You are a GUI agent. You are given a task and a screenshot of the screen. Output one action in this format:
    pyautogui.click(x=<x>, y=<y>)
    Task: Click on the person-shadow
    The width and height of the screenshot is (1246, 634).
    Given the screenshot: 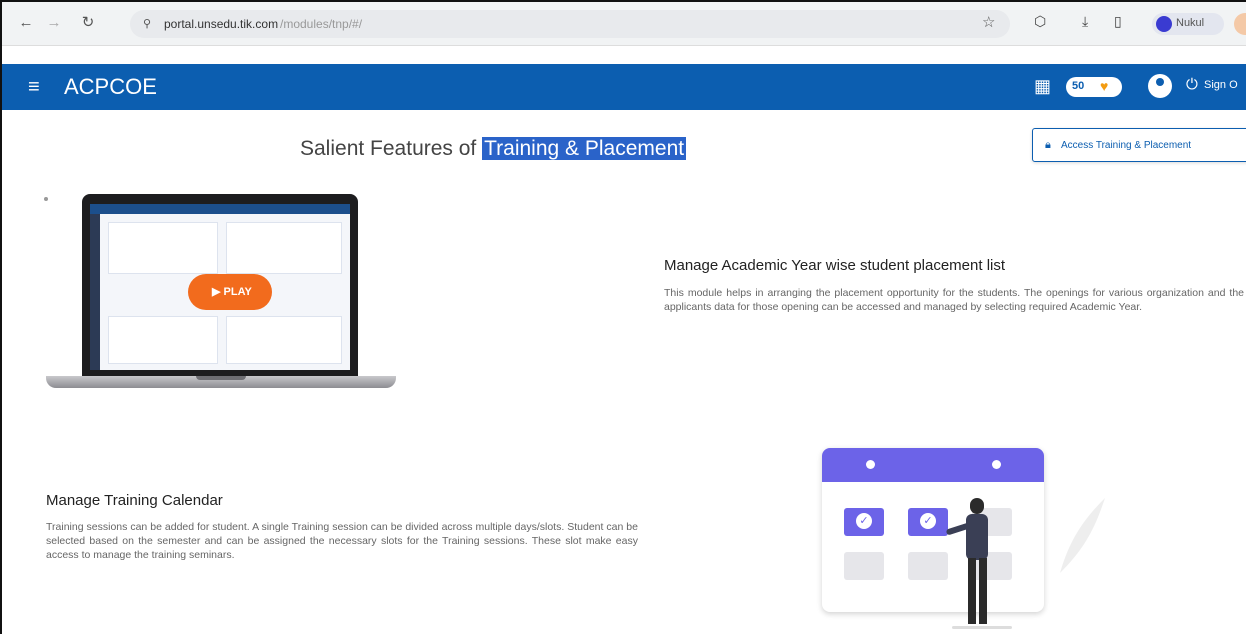 What is the action you would take?
    pyautogui.click(x=982, y=627)
    